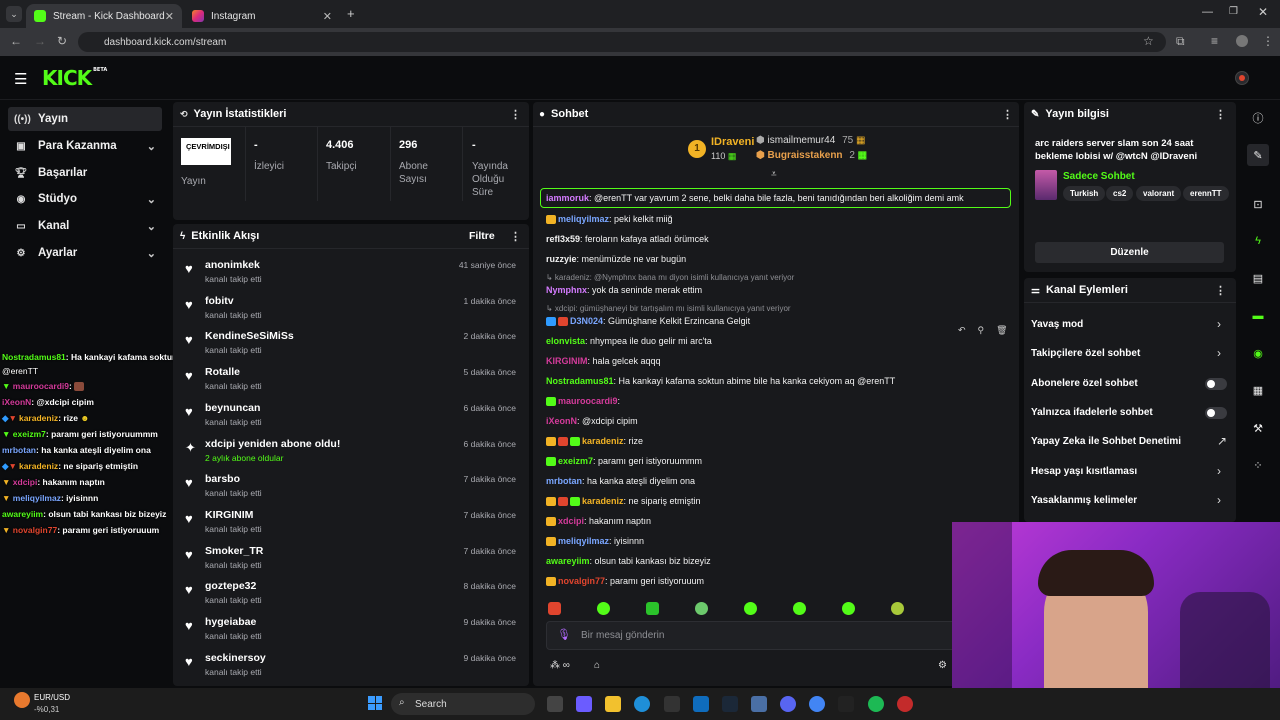 The width and height of the screenshot is (1280, 720). Describe the element at coordinates (584, 704) in the screenshot. I see `copilot-icon` at that location.